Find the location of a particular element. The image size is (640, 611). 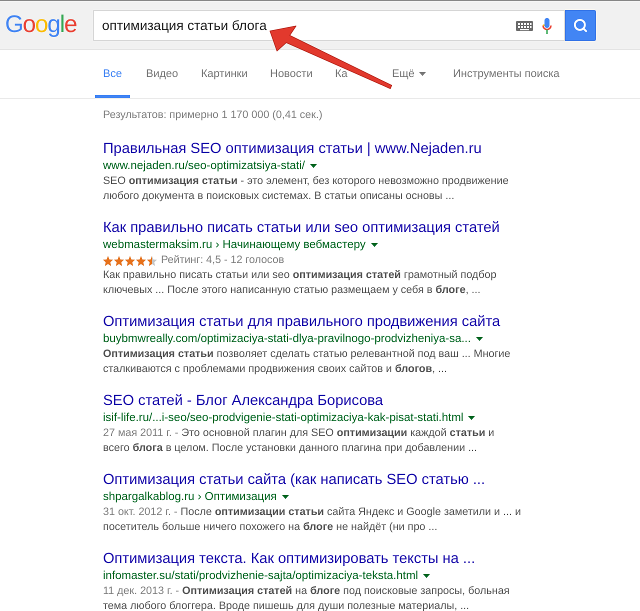

result-url: www.nejaden.ru/seo-optimizatsiya-stati/ is located at coordinates (204, 166).